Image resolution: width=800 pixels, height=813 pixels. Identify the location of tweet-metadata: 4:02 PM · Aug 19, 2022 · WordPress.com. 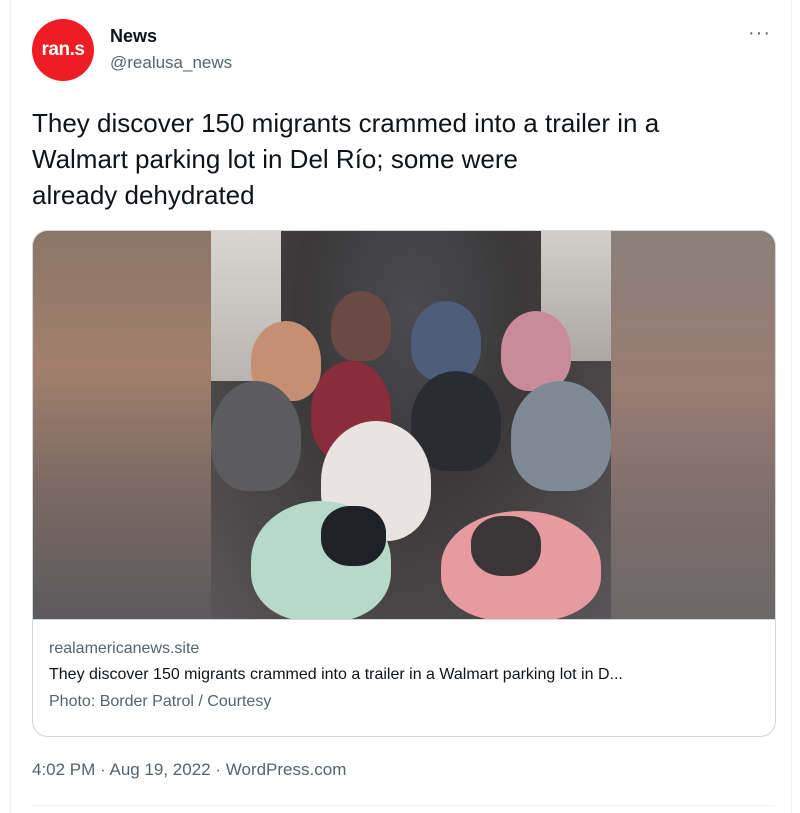
(189, 770).